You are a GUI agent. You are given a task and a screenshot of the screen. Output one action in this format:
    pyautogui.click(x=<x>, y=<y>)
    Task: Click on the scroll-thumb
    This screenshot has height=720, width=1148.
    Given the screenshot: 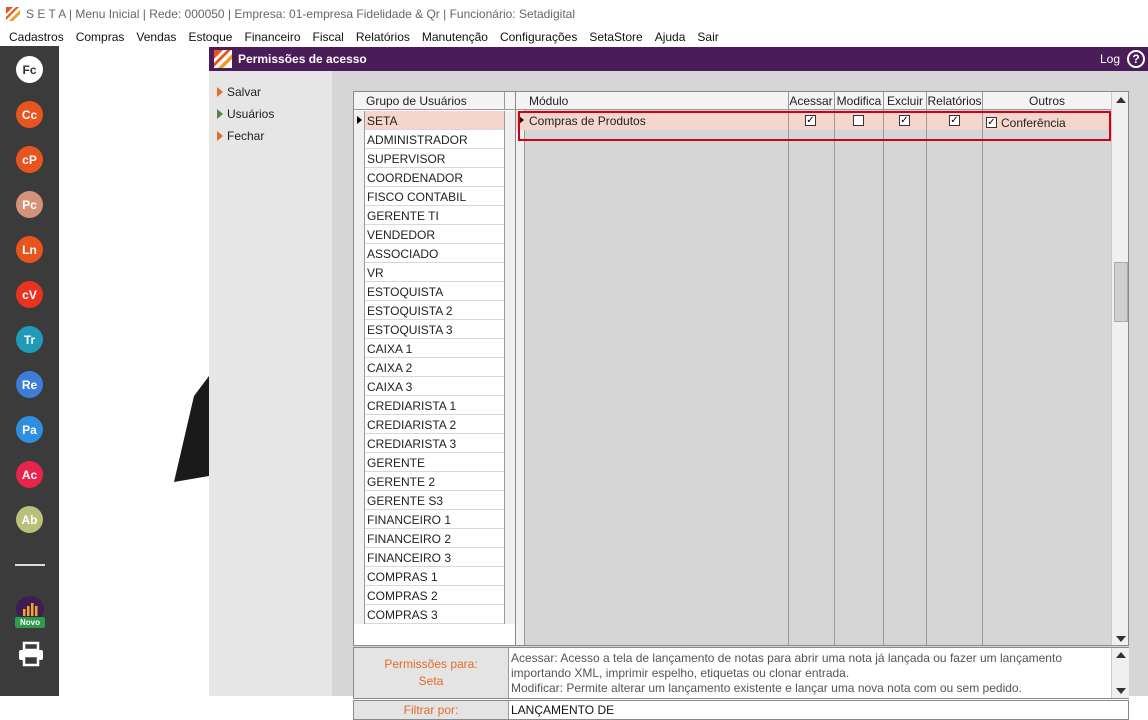 What is the action you would take?
    pyautogui.click(x=1121, y=292)
    